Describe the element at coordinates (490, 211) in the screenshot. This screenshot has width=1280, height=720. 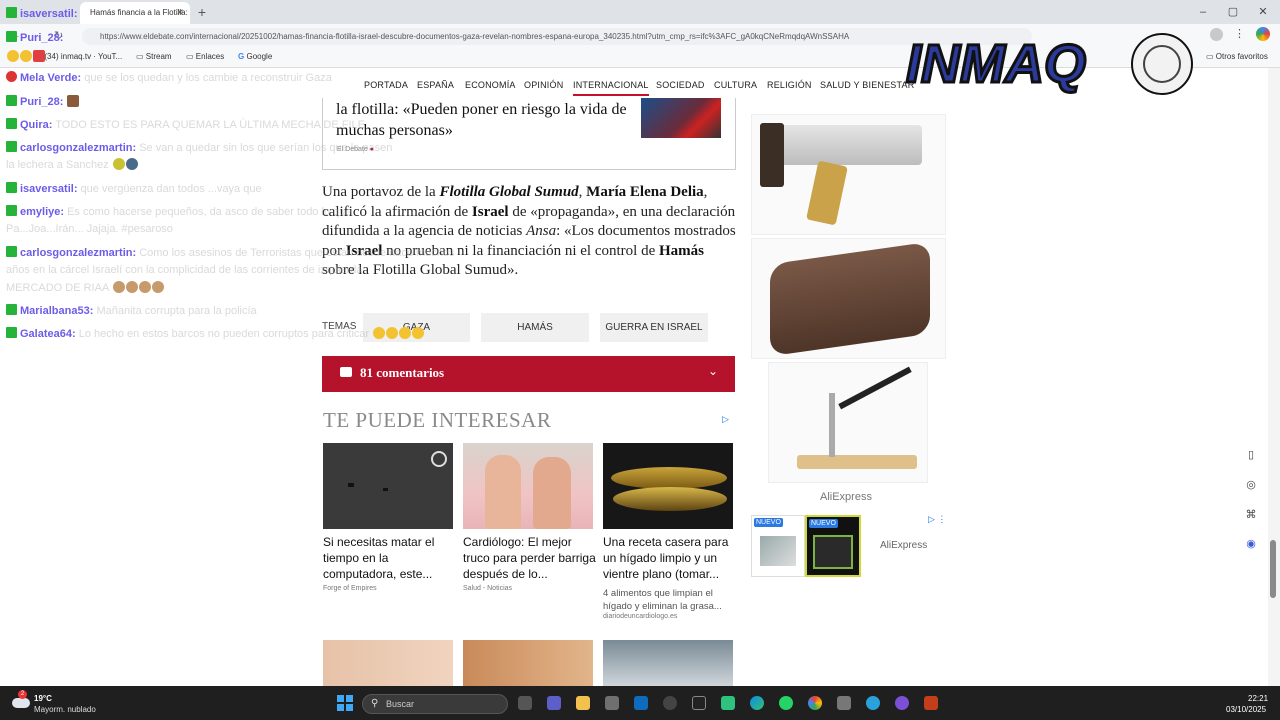
I see `text: Israel` at that location.